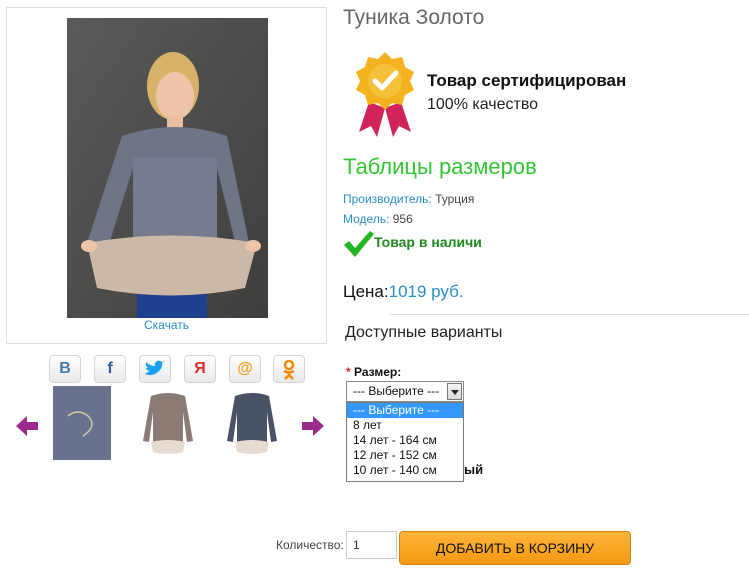 The width and height of the screenshot is (749, 577). Describe the element at coordinates (569, 314) in the screenshot. I see `divider` at that location.